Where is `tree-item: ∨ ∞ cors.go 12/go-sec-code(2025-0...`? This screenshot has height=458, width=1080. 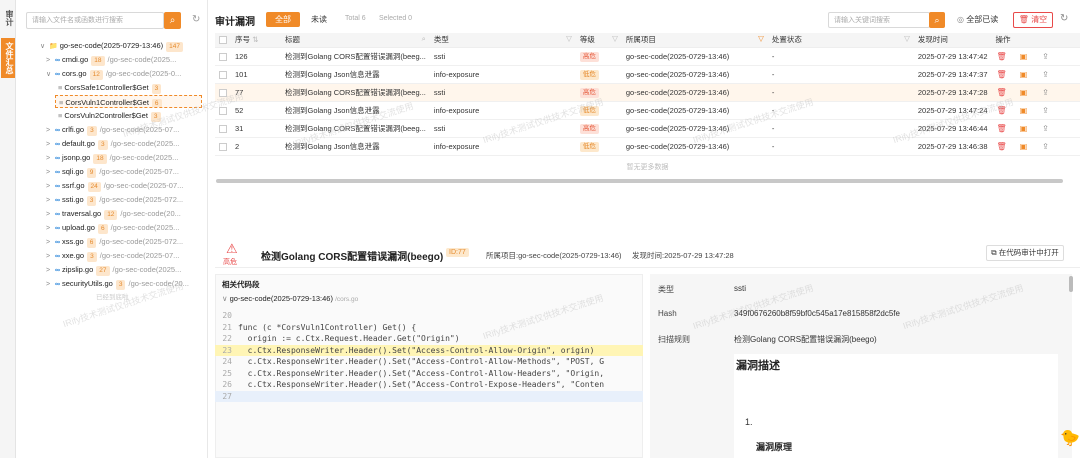 tree-item: ∨ ∞ cors.go 12/go-sec-code(2025-0... is located at coordinates (113, 73).